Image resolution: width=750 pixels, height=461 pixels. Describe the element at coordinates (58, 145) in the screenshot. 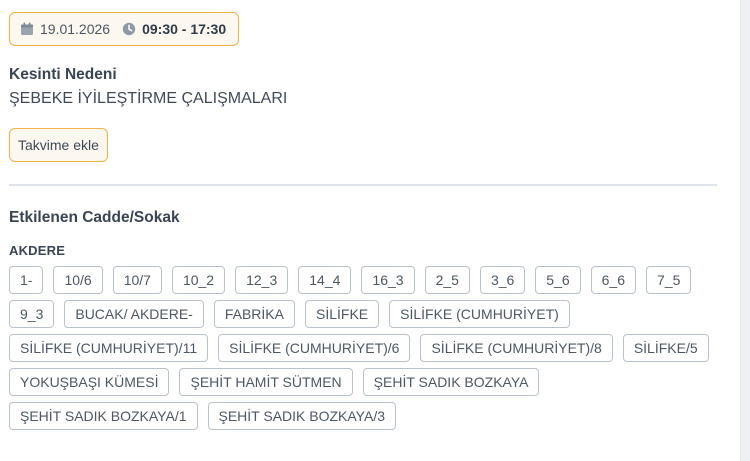

I see `add-to-calendar-button: Takvime ekle` at that location.